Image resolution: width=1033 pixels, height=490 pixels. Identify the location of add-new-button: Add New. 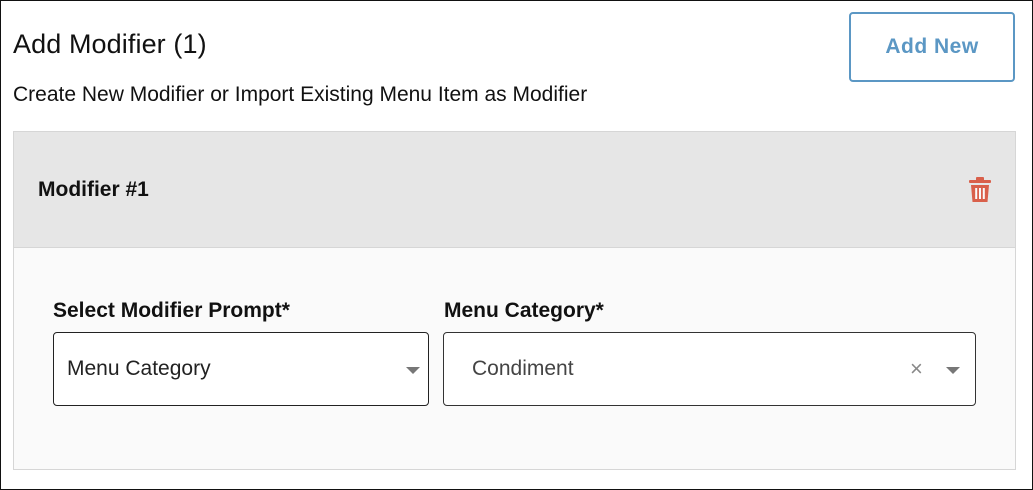
(932, 47).